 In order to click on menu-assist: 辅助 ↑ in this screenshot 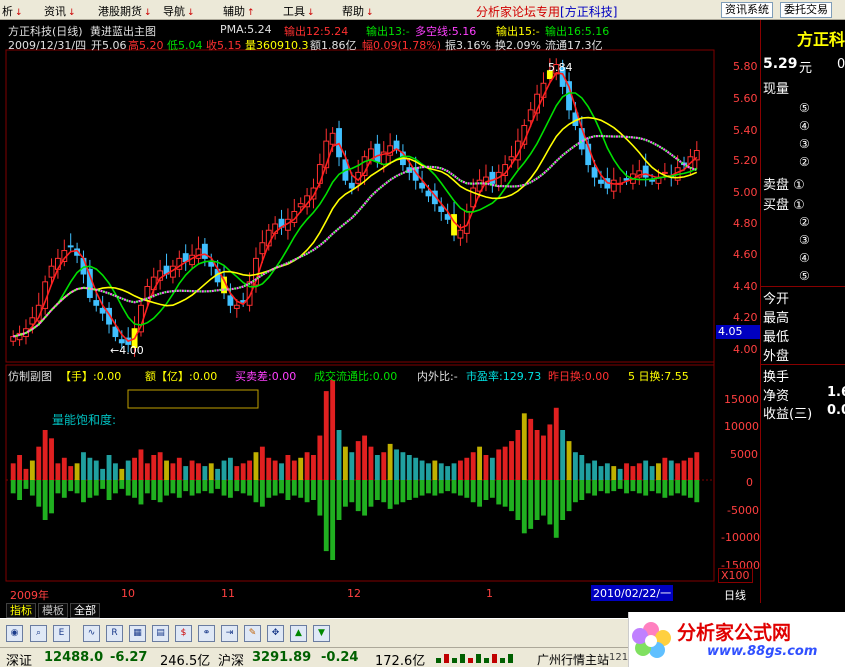, I will do `click(239, 11)`.